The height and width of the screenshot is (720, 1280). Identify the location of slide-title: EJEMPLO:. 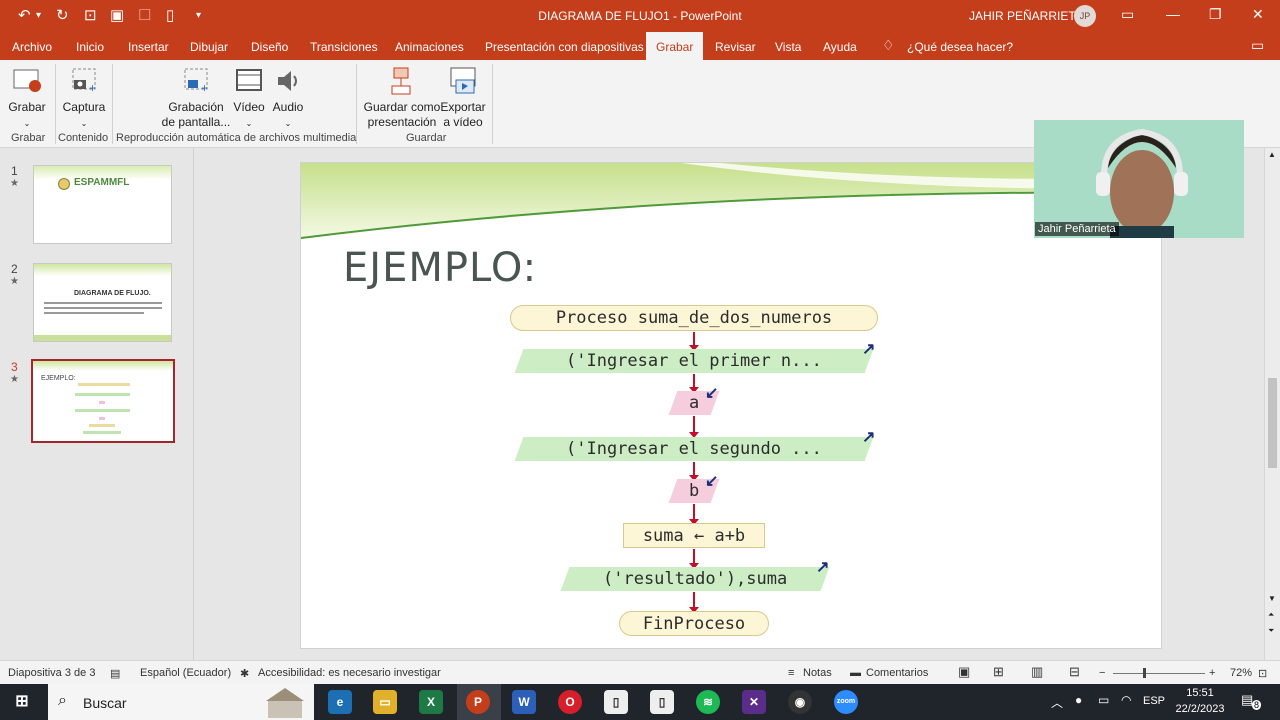
(440, 268).